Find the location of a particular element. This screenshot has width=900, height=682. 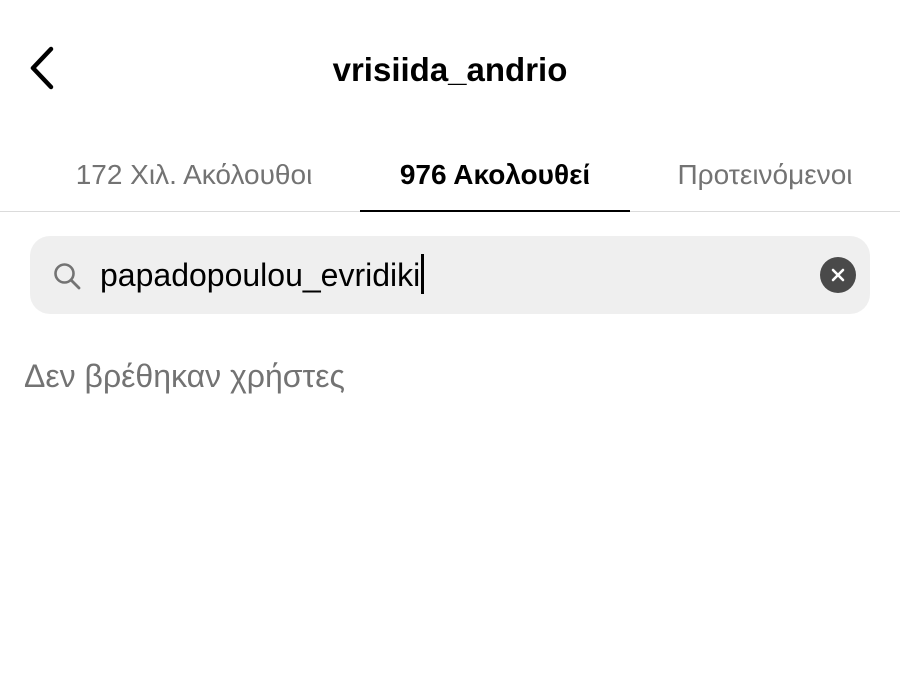

clear-icon is located at coordinates (838, 275).